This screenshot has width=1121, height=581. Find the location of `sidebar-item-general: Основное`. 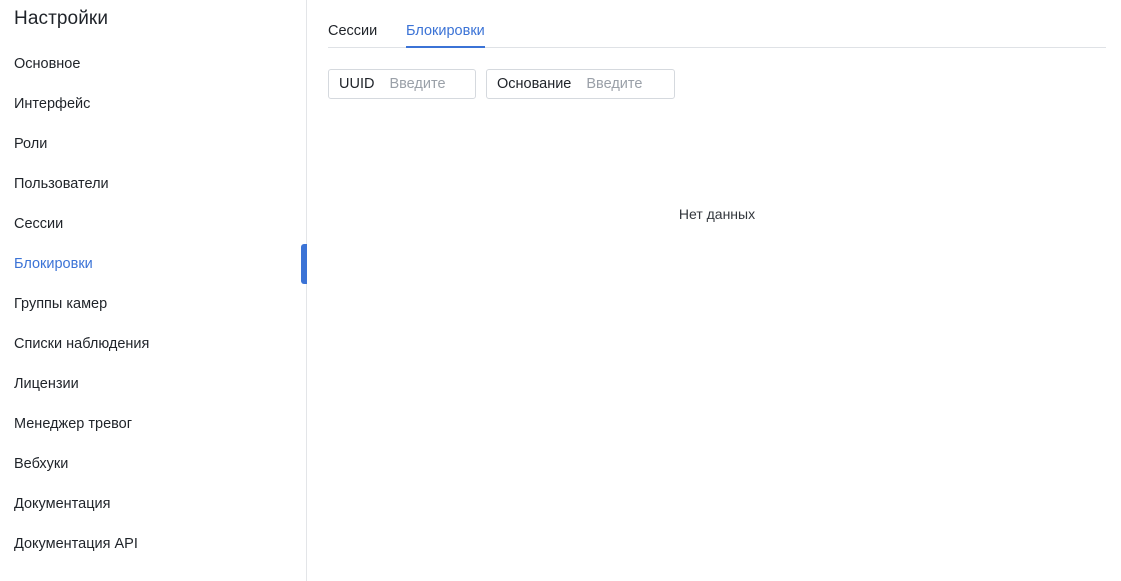

sidebar-item-general: Основное is located at coordinates (153, 64).